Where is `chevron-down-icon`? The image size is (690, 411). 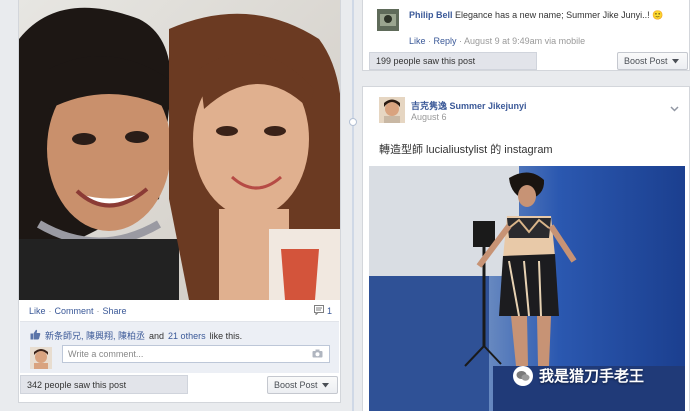 chevron-down-icon is located at coordinates (674, 108).